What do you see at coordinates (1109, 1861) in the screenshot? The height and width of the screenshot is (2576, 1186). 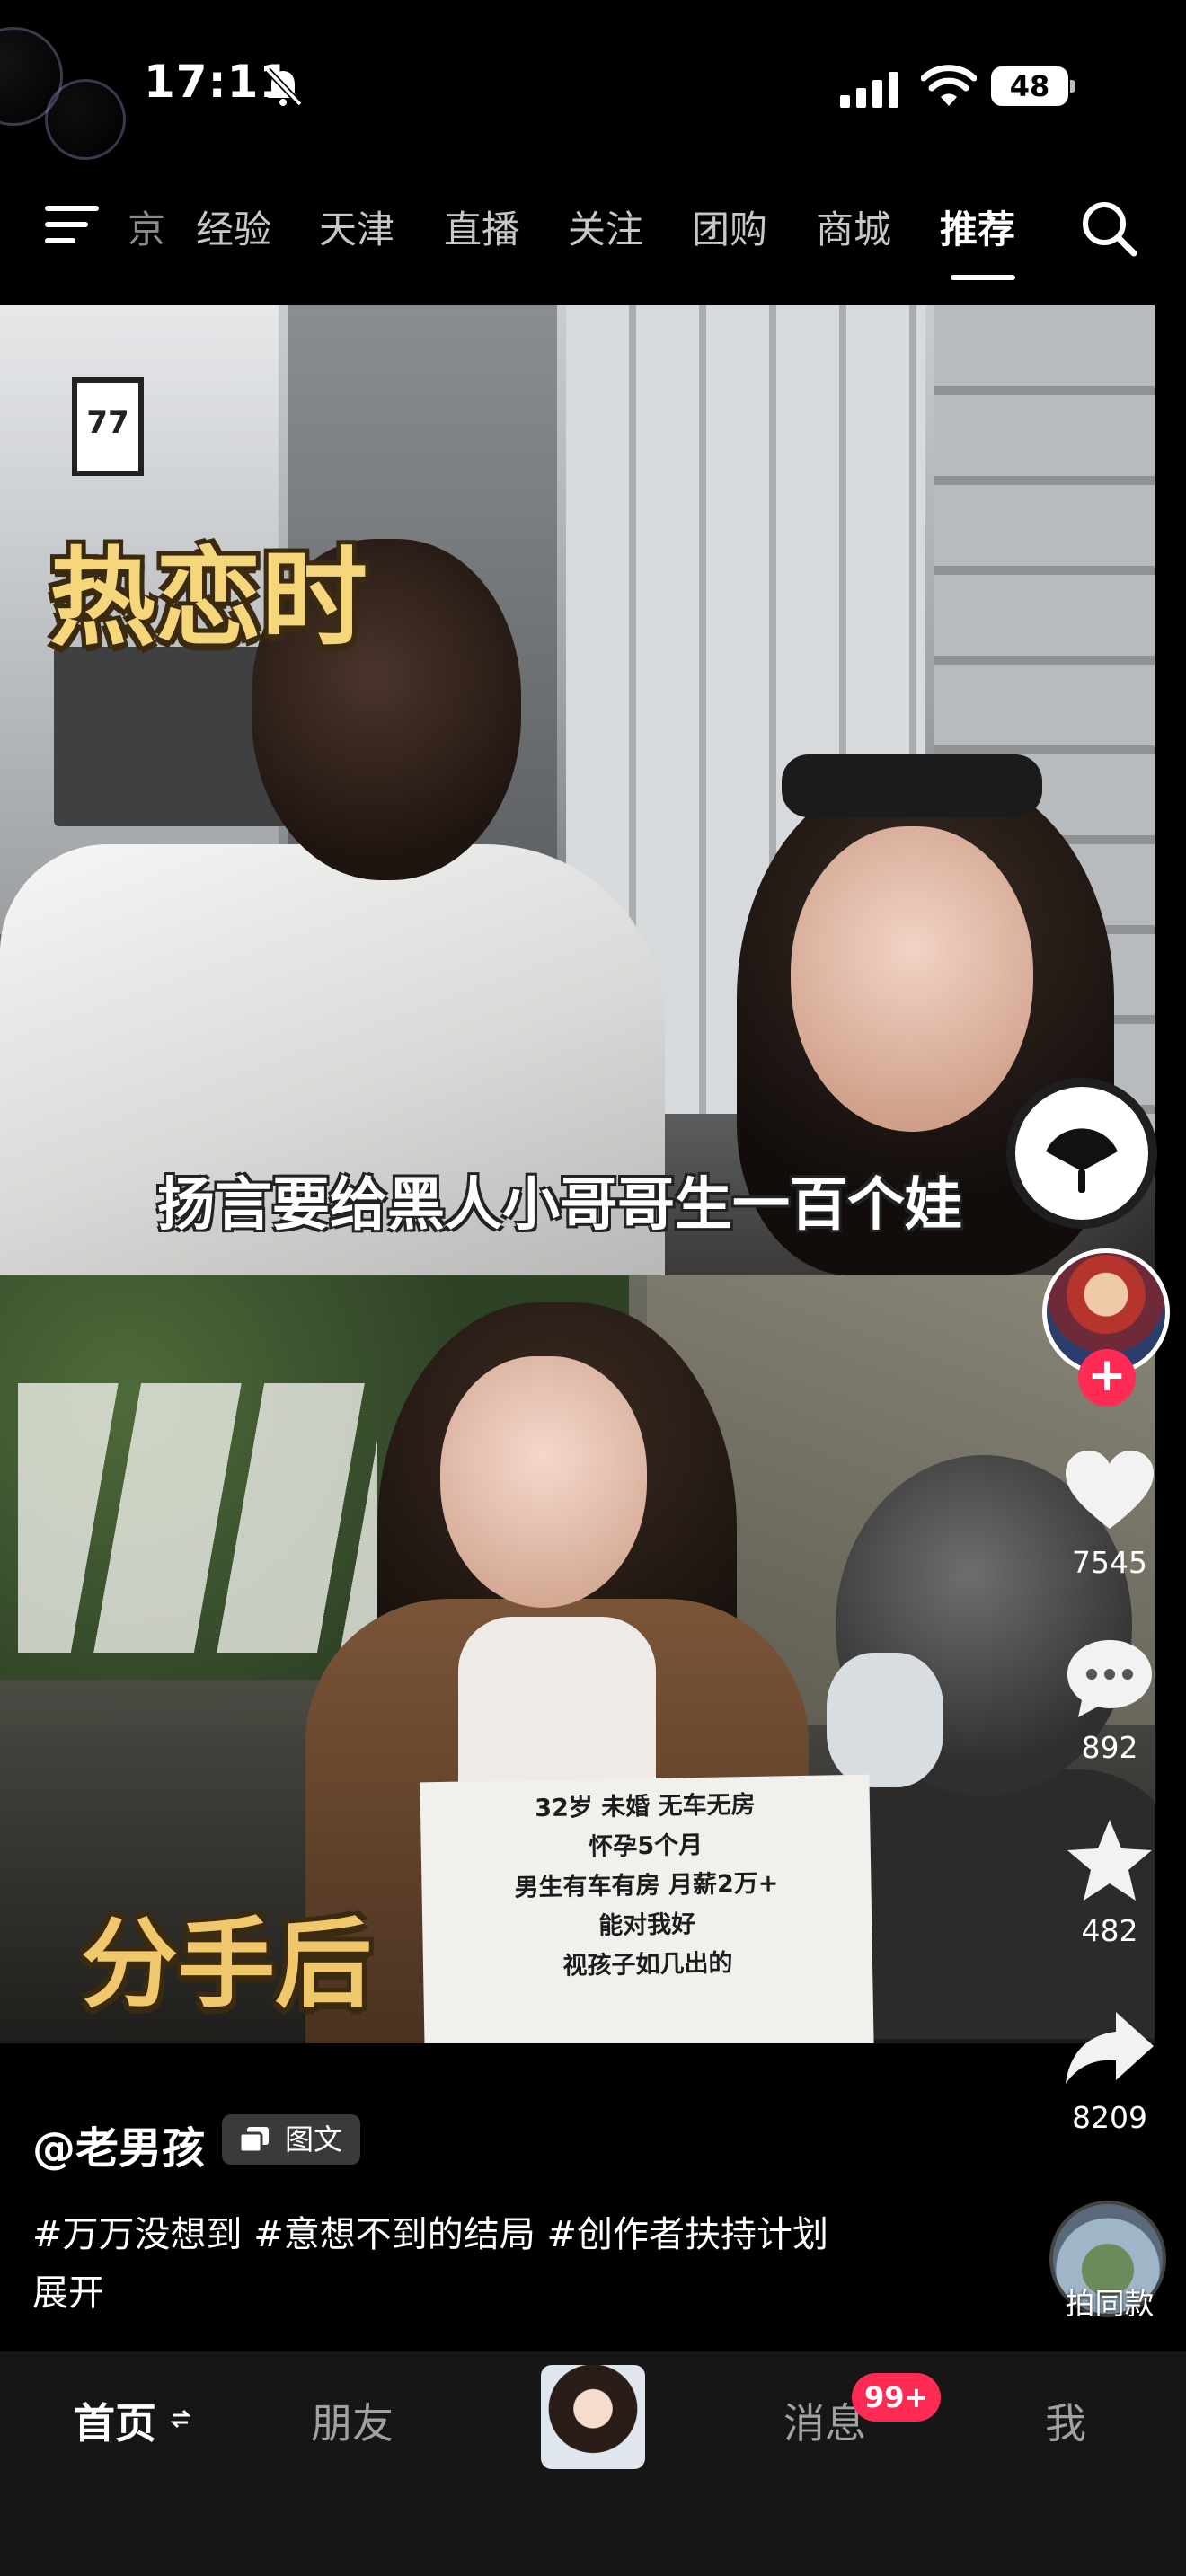 I see `star-icon` at bounding box center [1109, 1861].